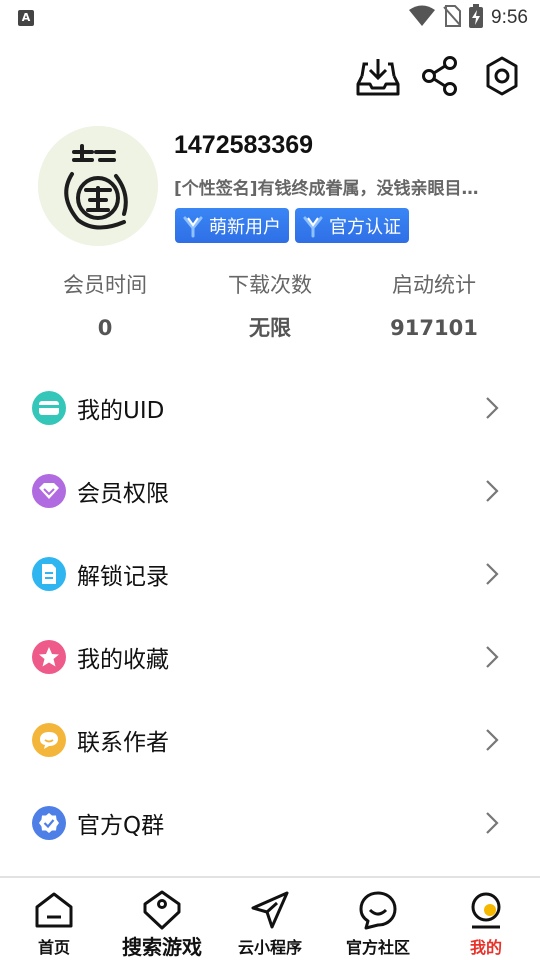  I want to click on stat-value: 0, so click(105, 328).